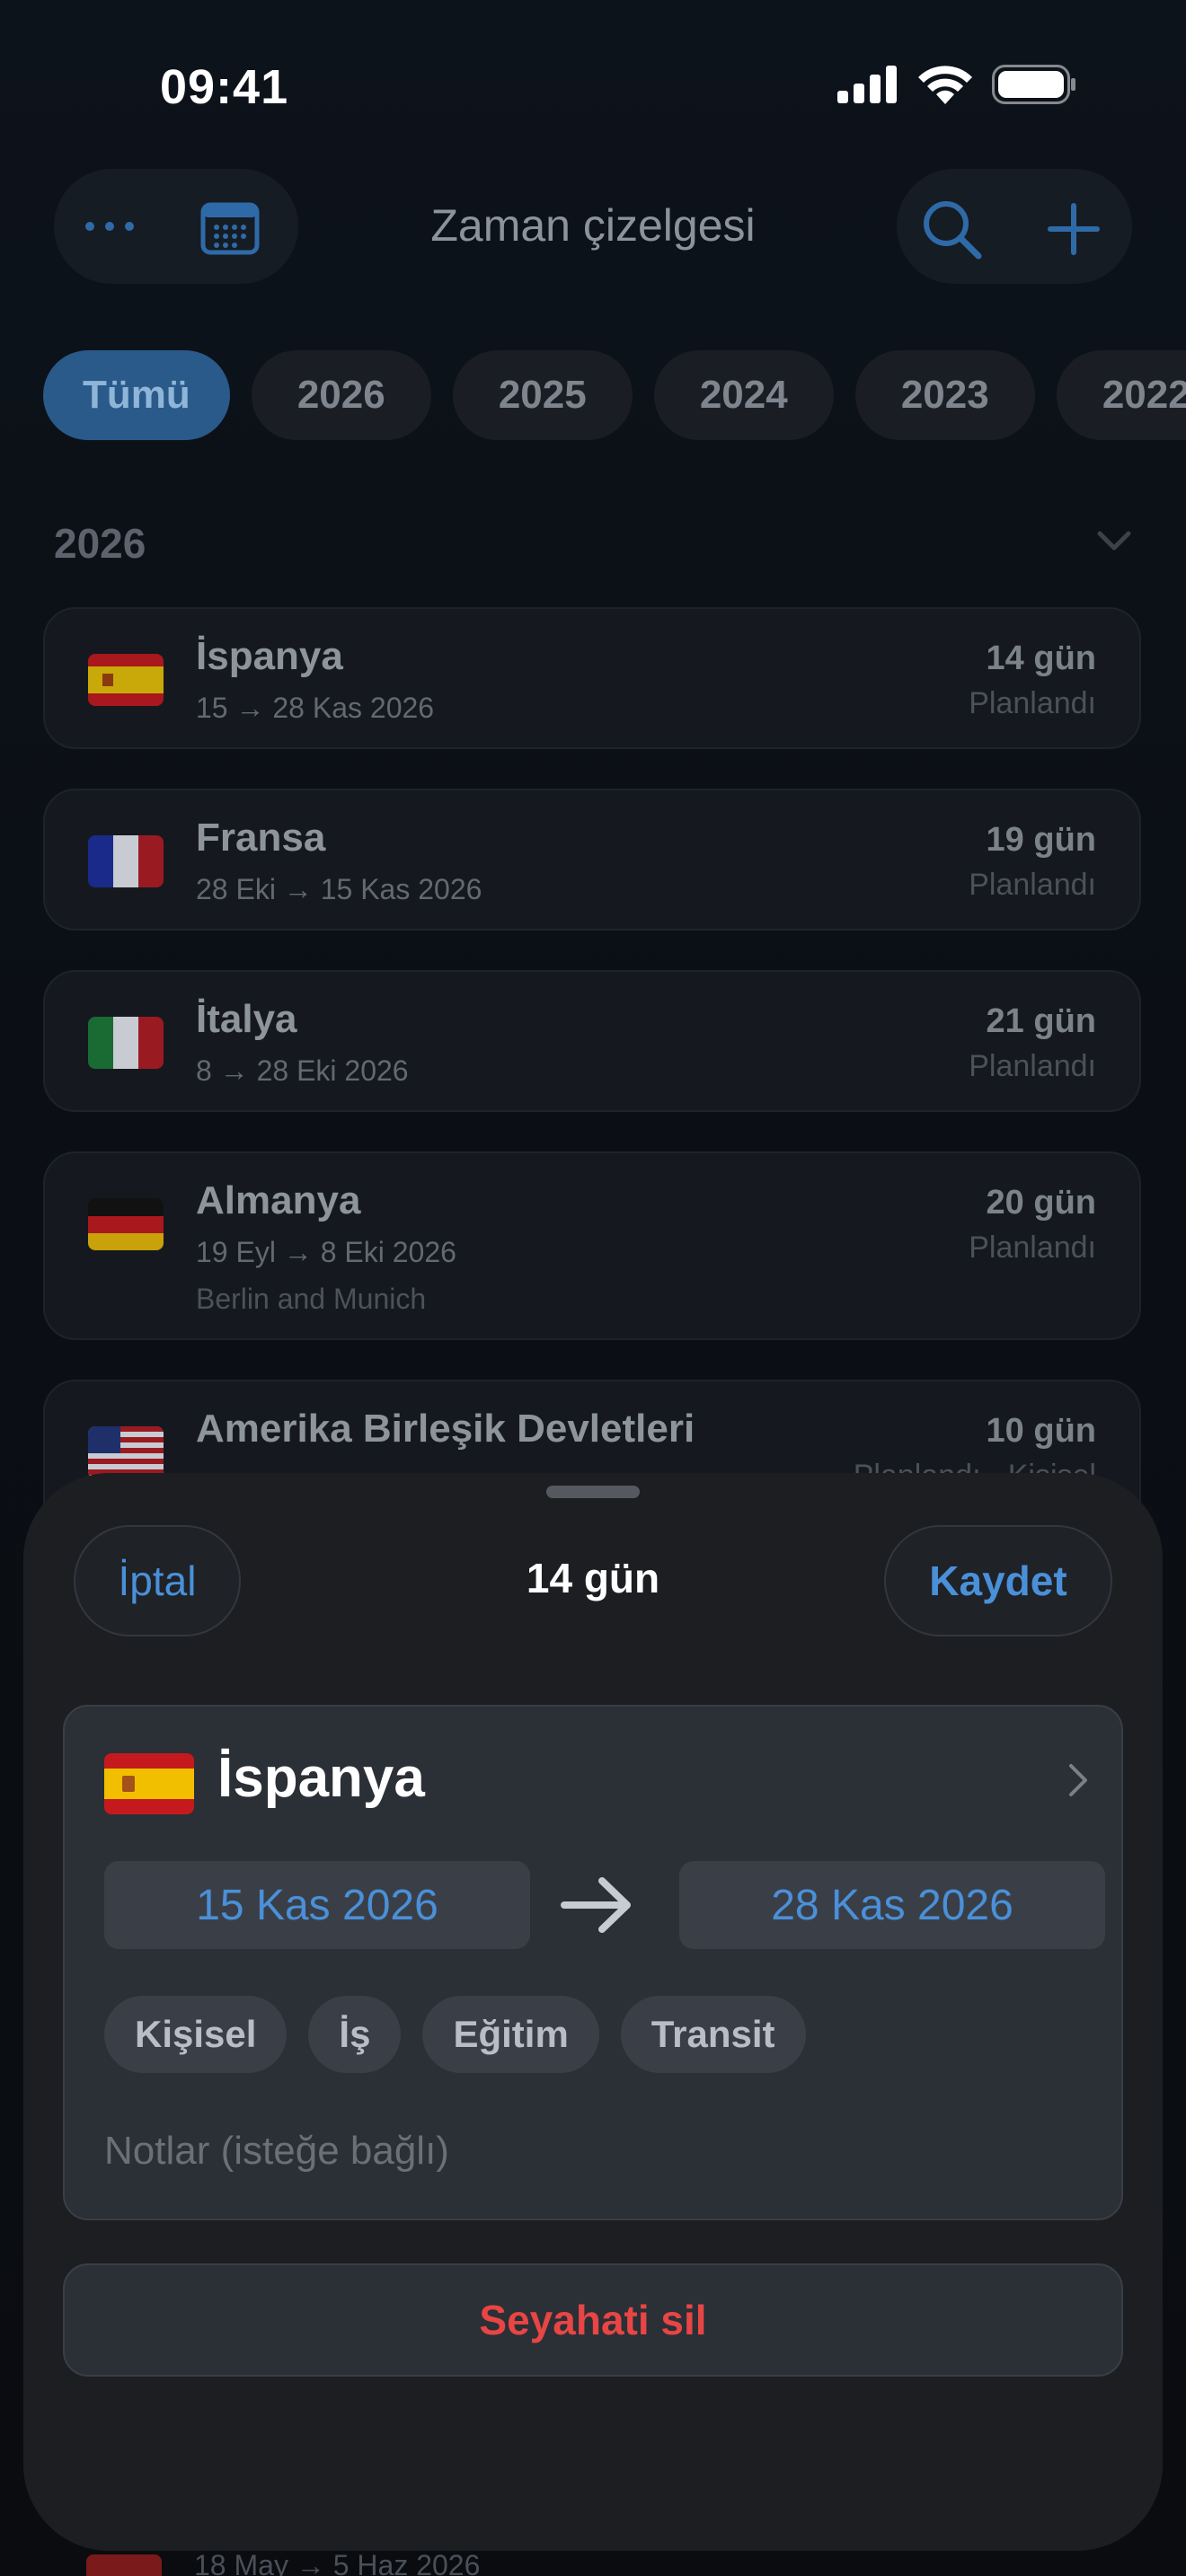 Image resolution: width=1186 pixels, height=2576 pixels. Describe the element at coordinates (339, 889) in the screenshot. I see `trip-dates: 28 Eki → 15 Kas 2026` at that location.